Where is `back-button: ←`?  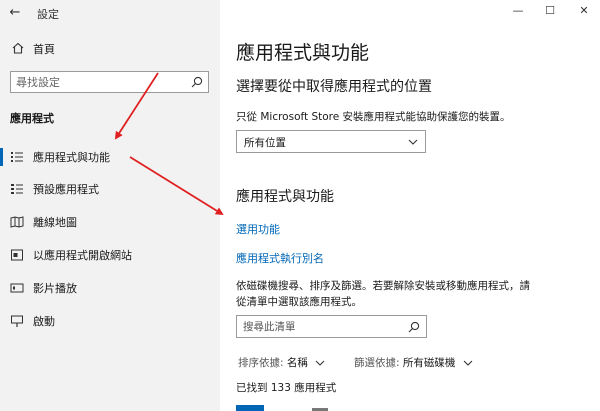
back-button: ← is located at coordinates (15, 13).